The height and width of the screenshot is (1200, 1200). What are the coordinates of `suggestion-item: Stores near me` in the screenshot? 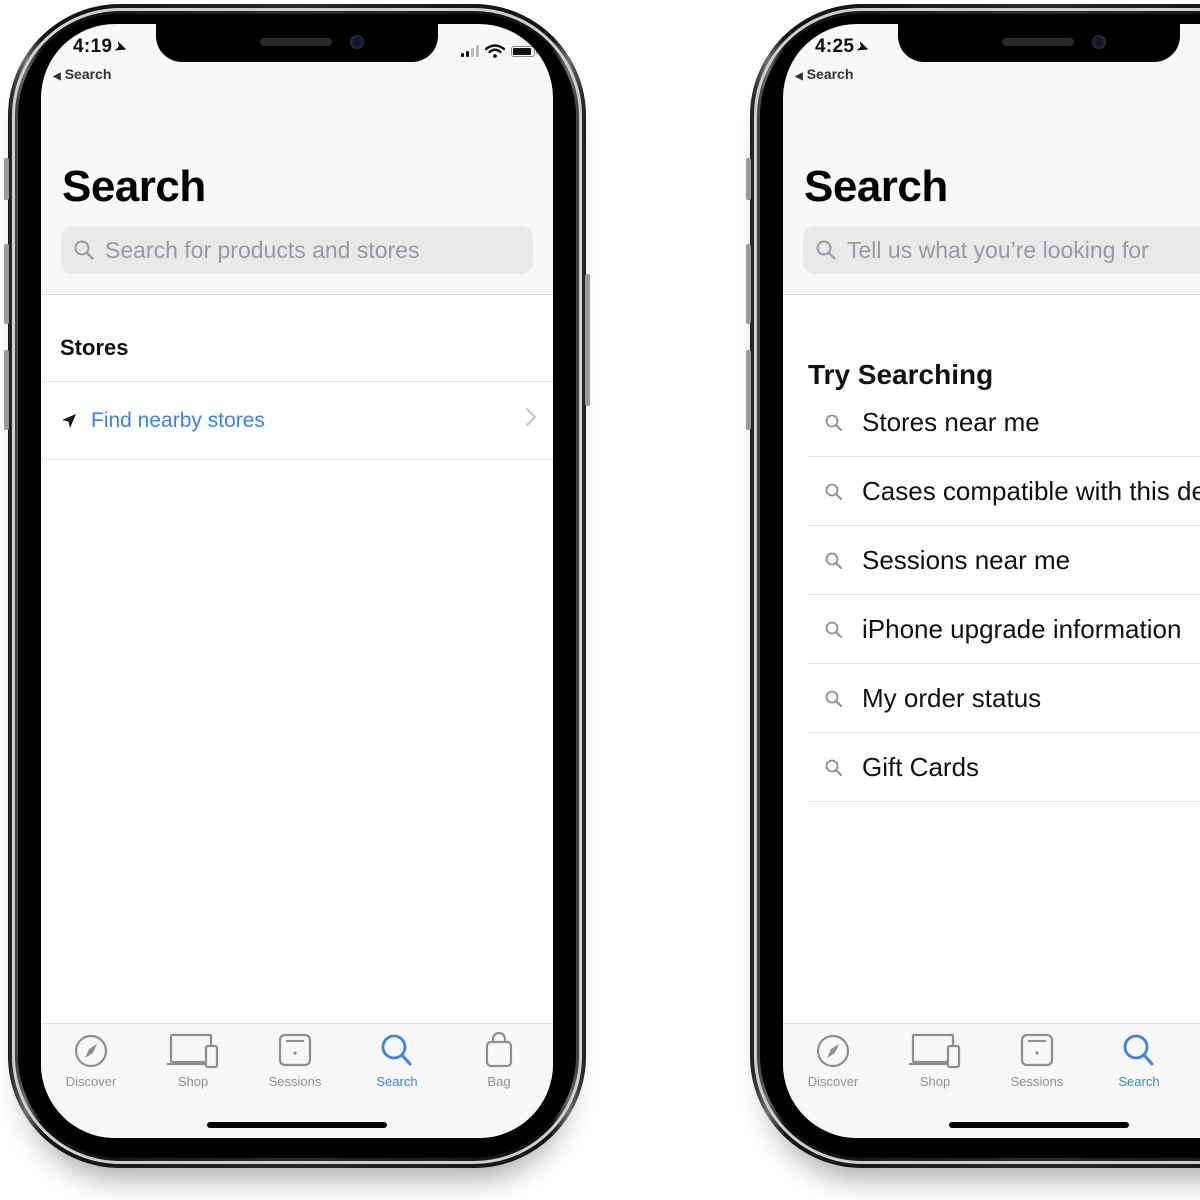 It's located at (1004, 422).